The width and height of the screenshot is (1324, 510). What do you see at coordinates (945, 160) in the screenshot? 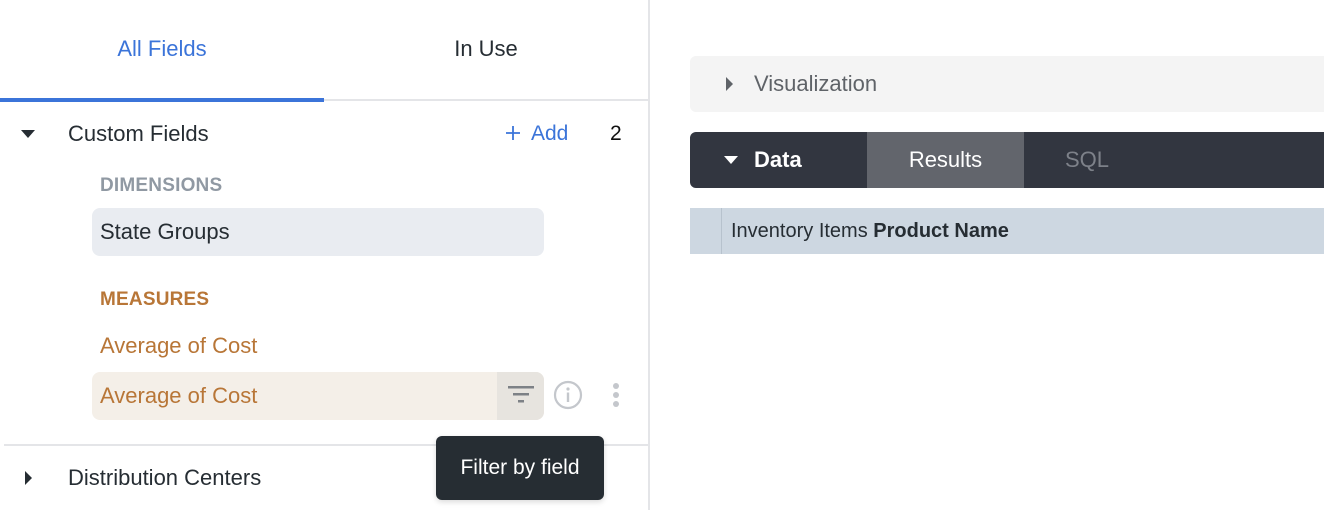
I see `tab-results: Results` at bounding box center [945, 160].